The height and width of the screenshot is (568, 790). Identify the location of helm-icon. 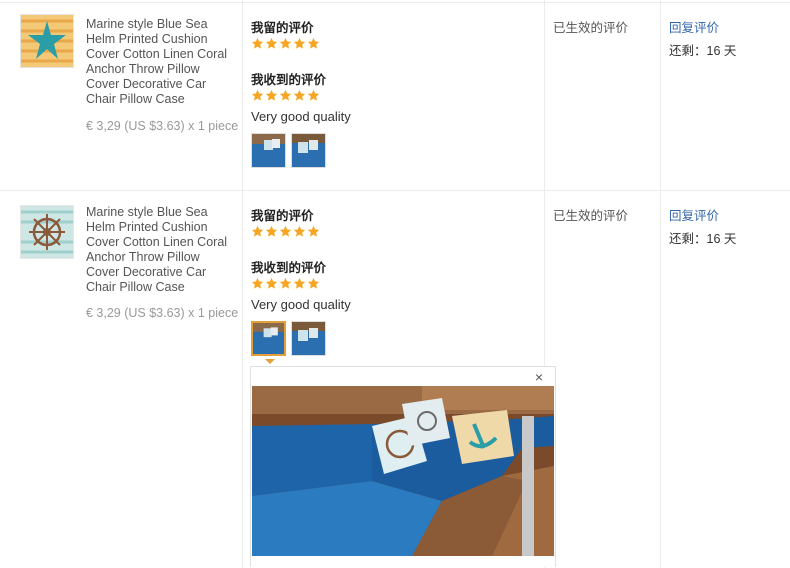
(47, 232).